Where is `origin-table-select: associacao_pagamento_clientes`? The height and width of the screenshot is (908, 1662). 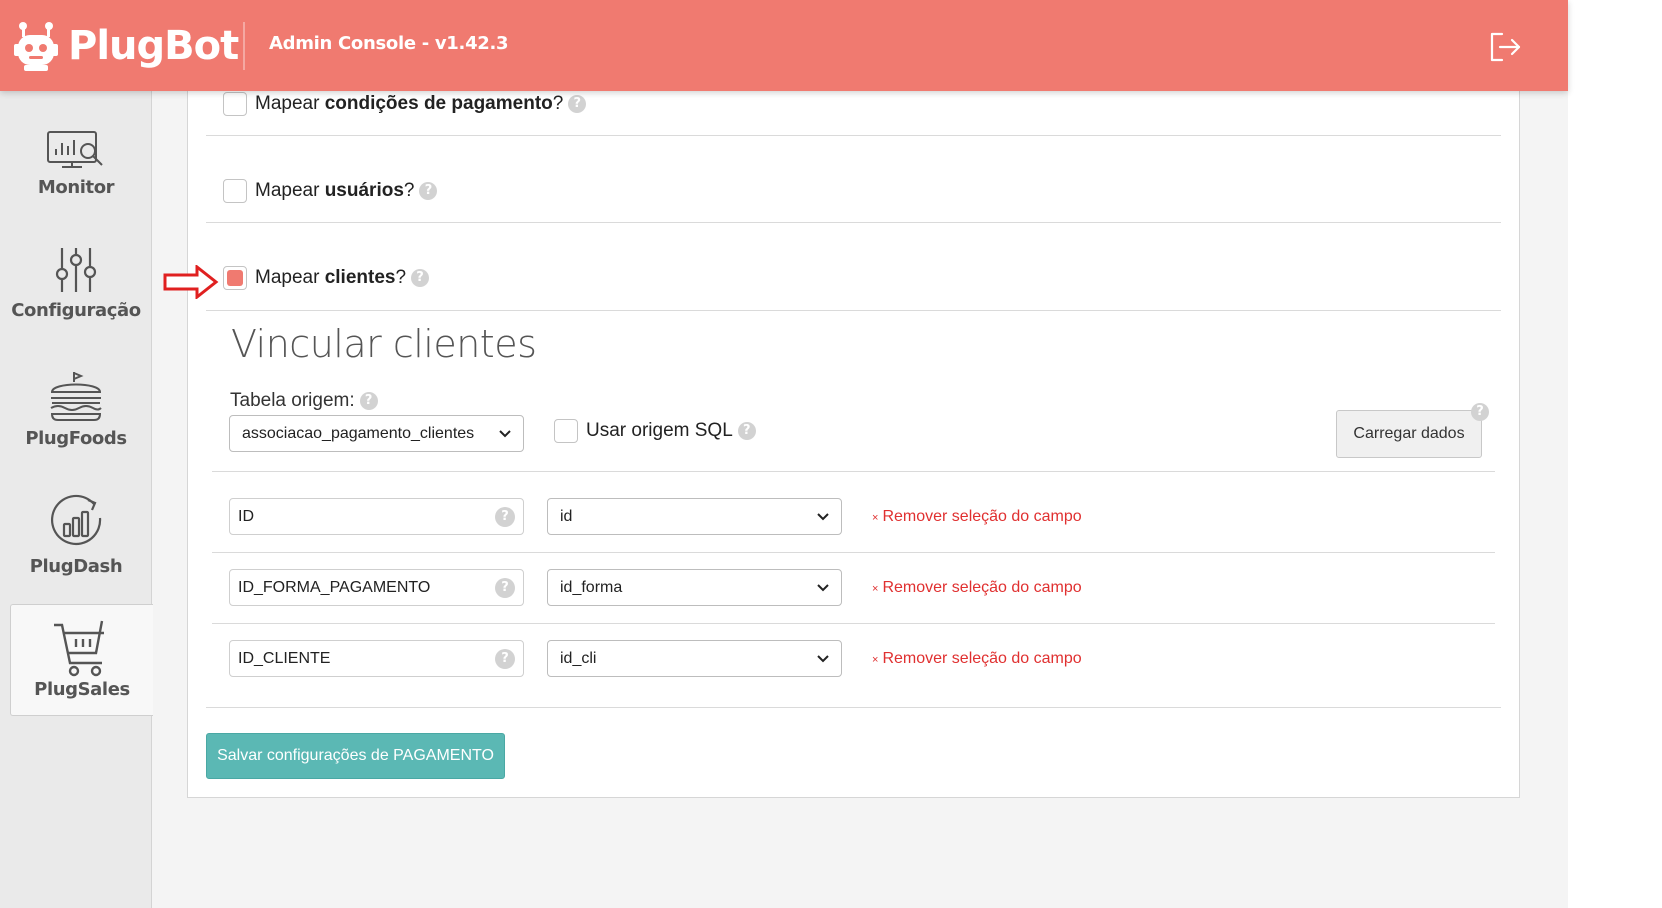
origin-table-select: associacao_pagamento_clientes is located at coordinates (376, 433).